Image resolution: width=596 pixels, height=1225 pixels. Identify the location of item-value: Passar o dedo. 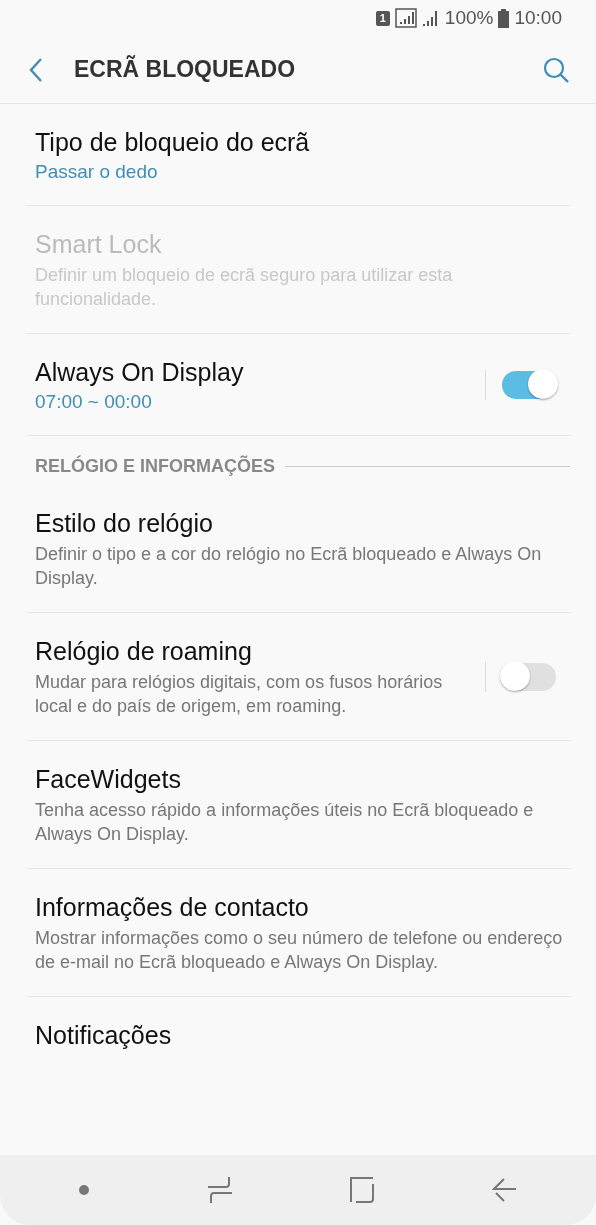
(97, 172).